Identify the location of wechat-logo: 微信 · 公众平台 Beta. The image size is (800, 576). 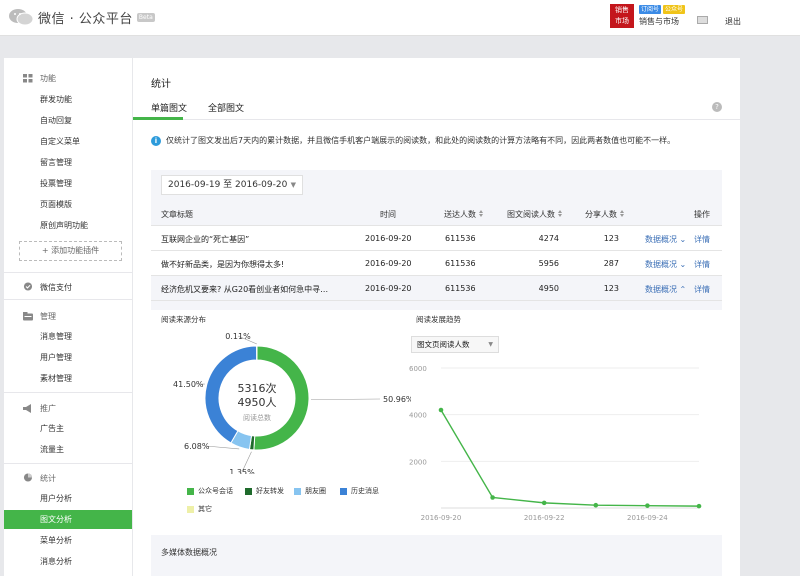
(81, 17).